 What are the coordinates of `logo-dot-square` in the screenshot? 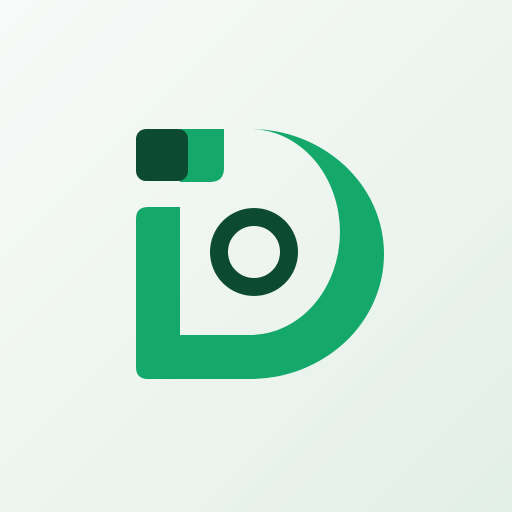 It's located at (162, 155).